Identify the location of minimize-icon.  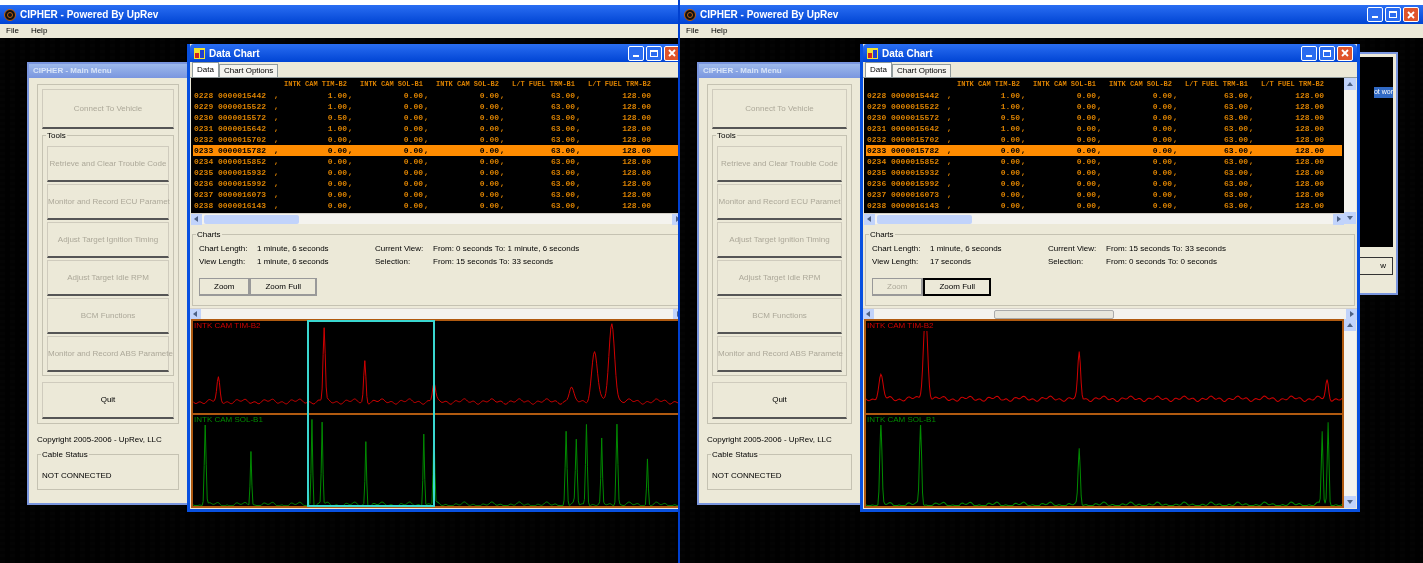
(1309, 55).